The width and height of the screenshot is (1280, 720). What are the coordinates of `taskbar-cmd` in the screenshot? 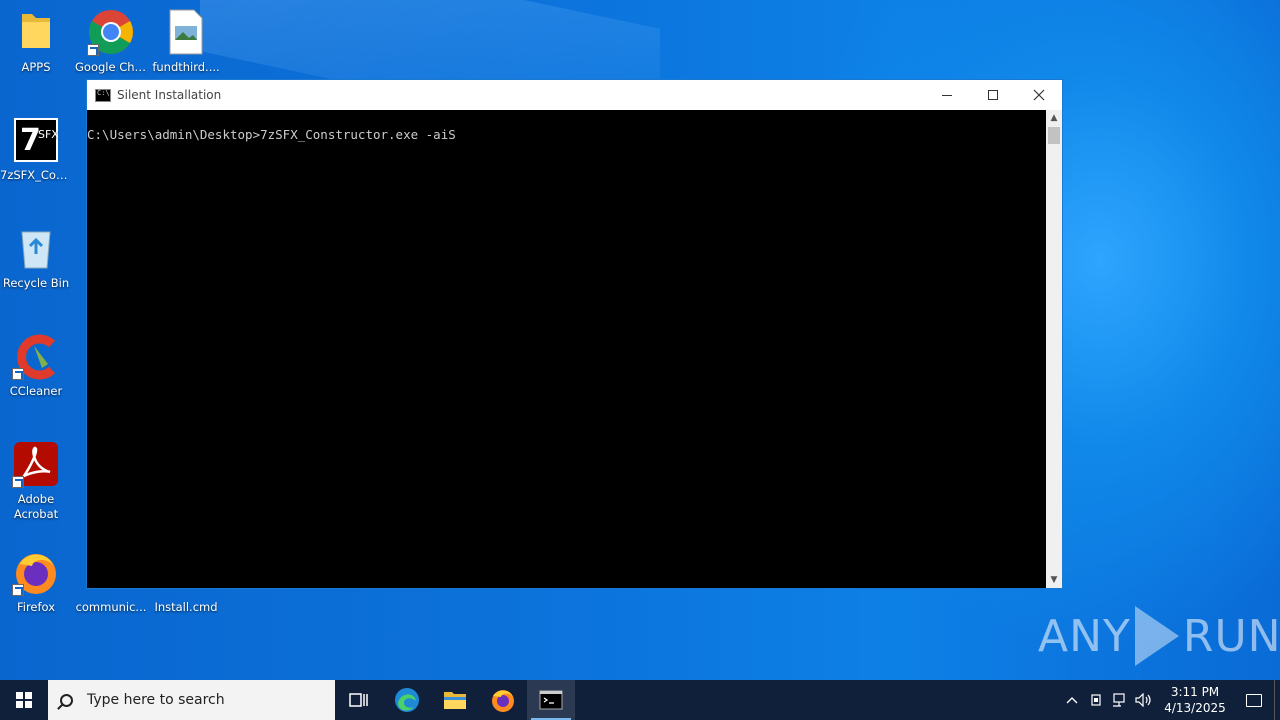 It's located at (551, 700).